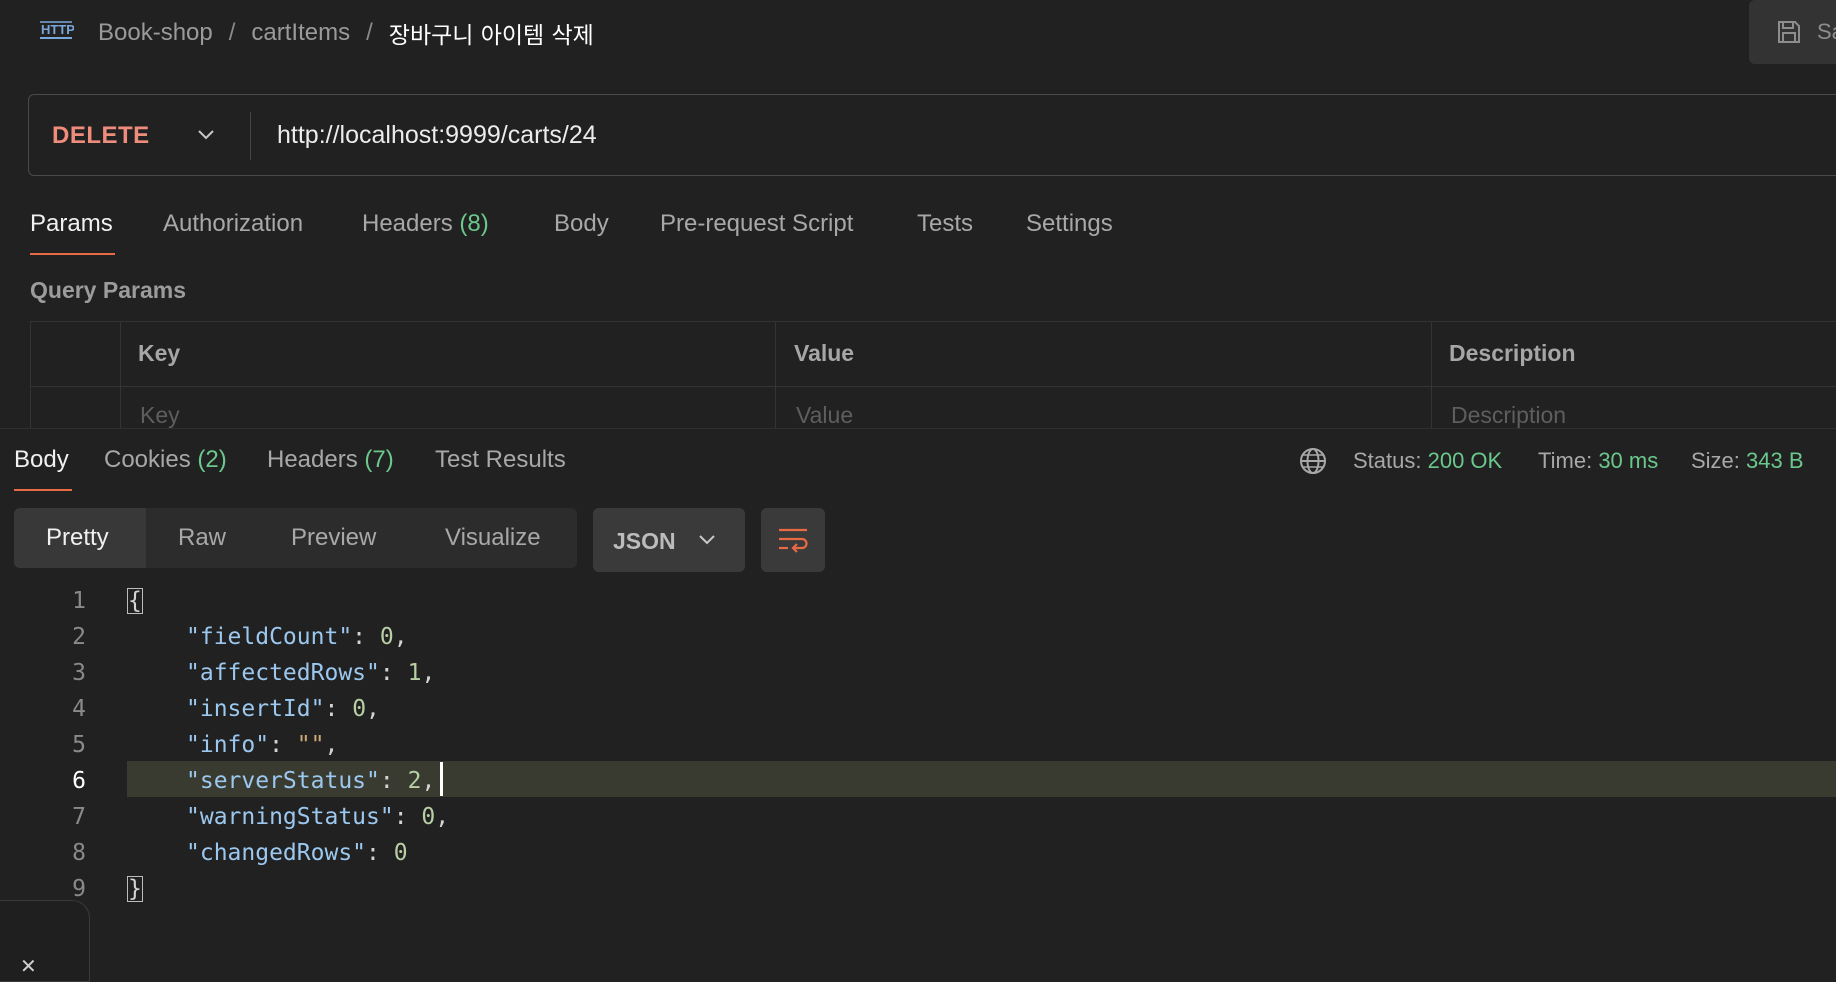 This screenshot has height=982, width=1836. What do you see at coordinates (79, 709) in the screenshot?
I see `line-number: 4` at bounding box center [79, 709].